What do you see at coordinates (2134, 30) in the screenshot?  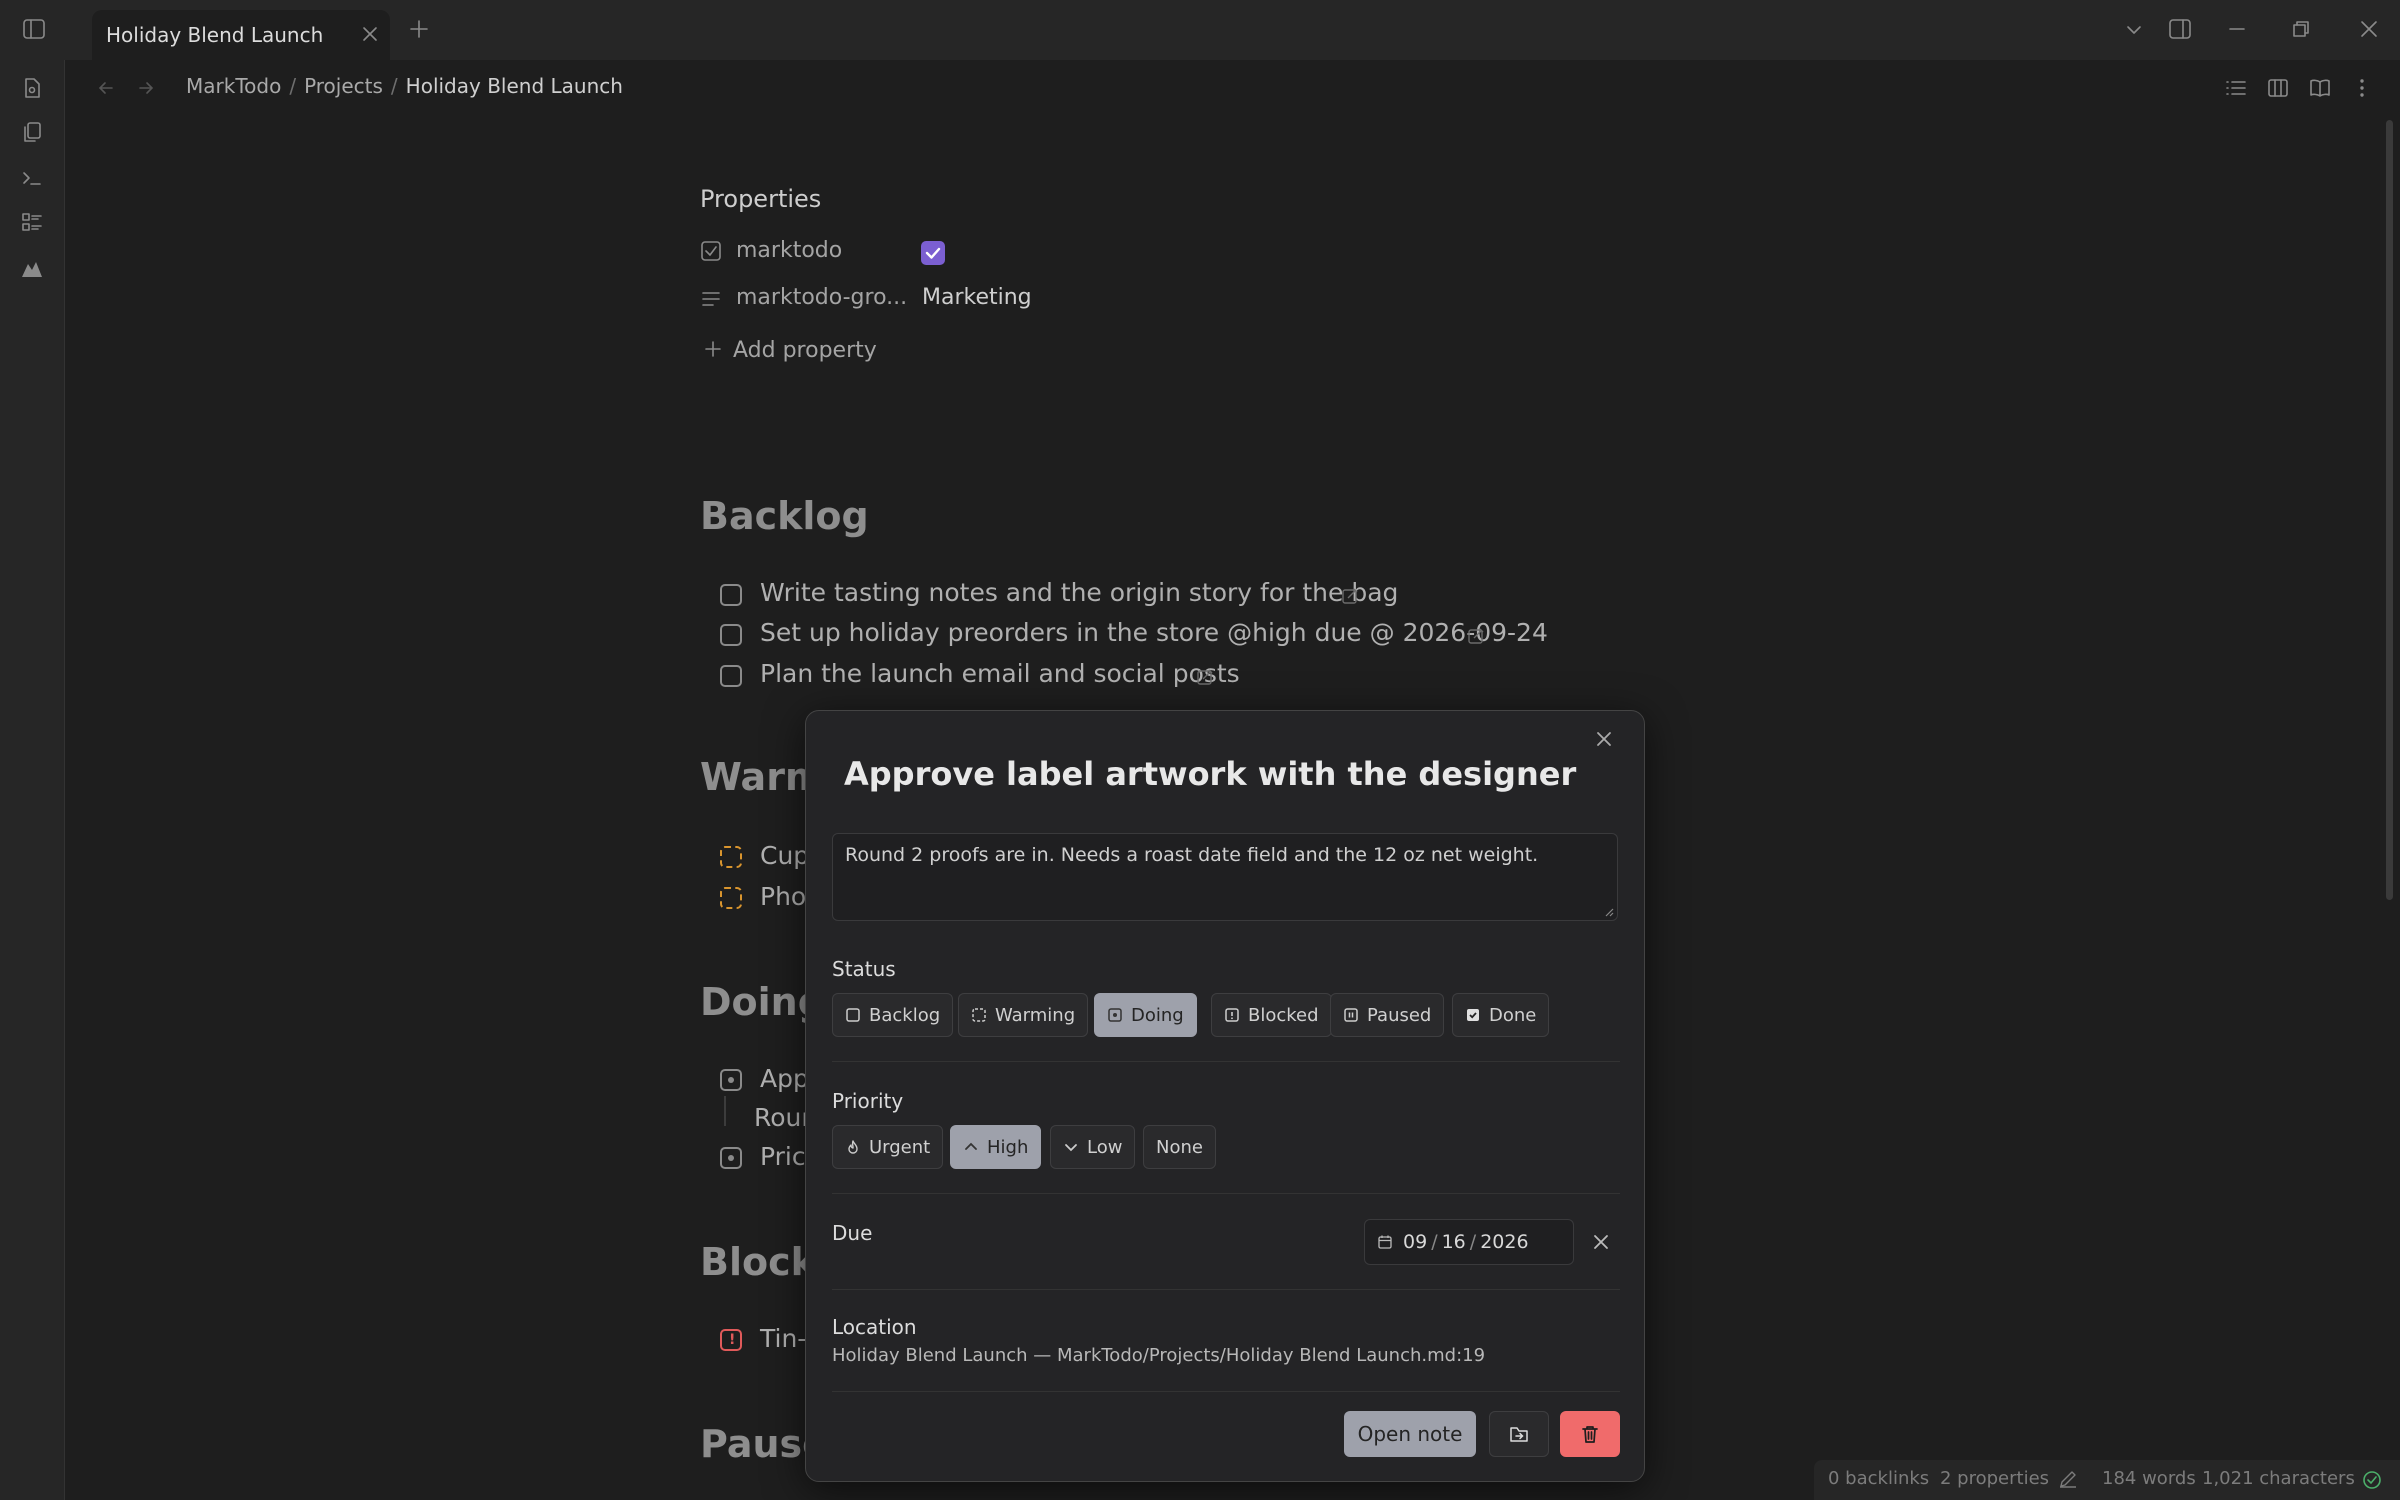 I see `tab-list-chevron-icon` at bounding box center [2134, 30].